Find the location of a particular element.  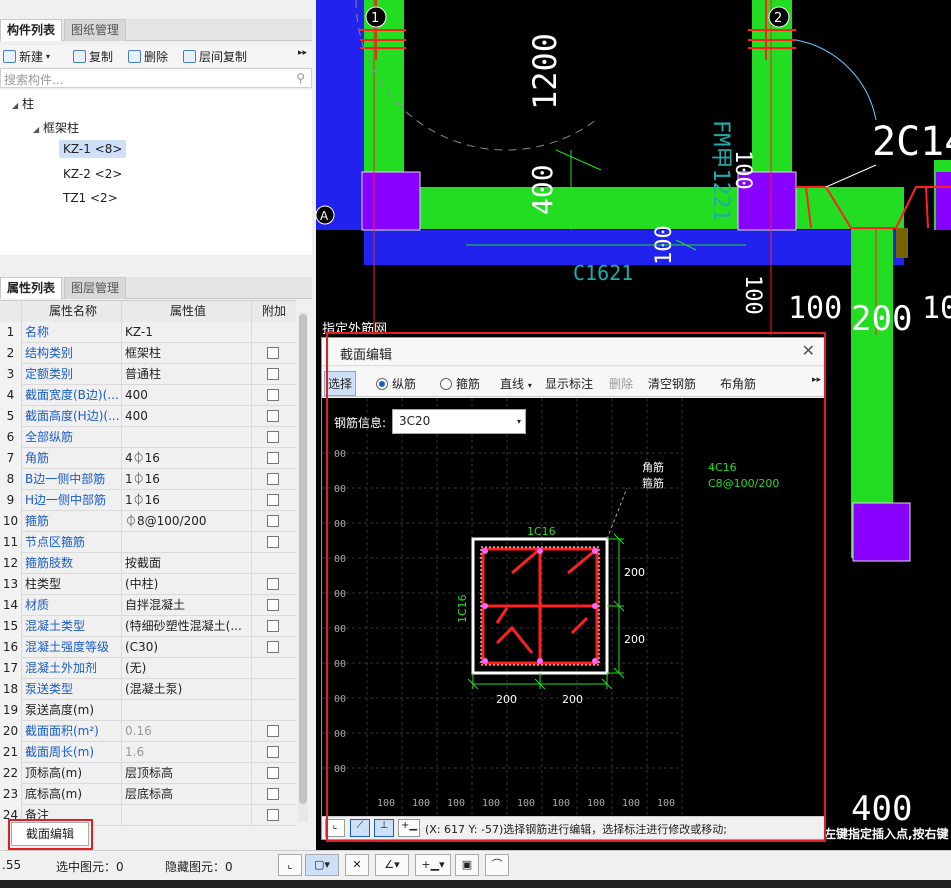

scrollbar-thumb is located at coordinates (303, 559).